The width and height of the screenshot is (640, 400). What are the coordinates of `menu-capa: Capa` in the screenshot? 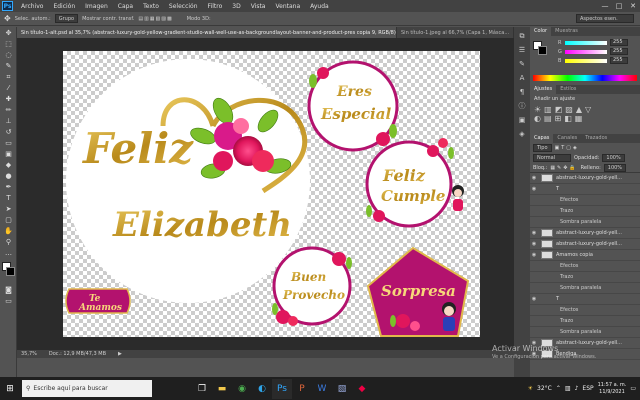 It's located at (125, 6).